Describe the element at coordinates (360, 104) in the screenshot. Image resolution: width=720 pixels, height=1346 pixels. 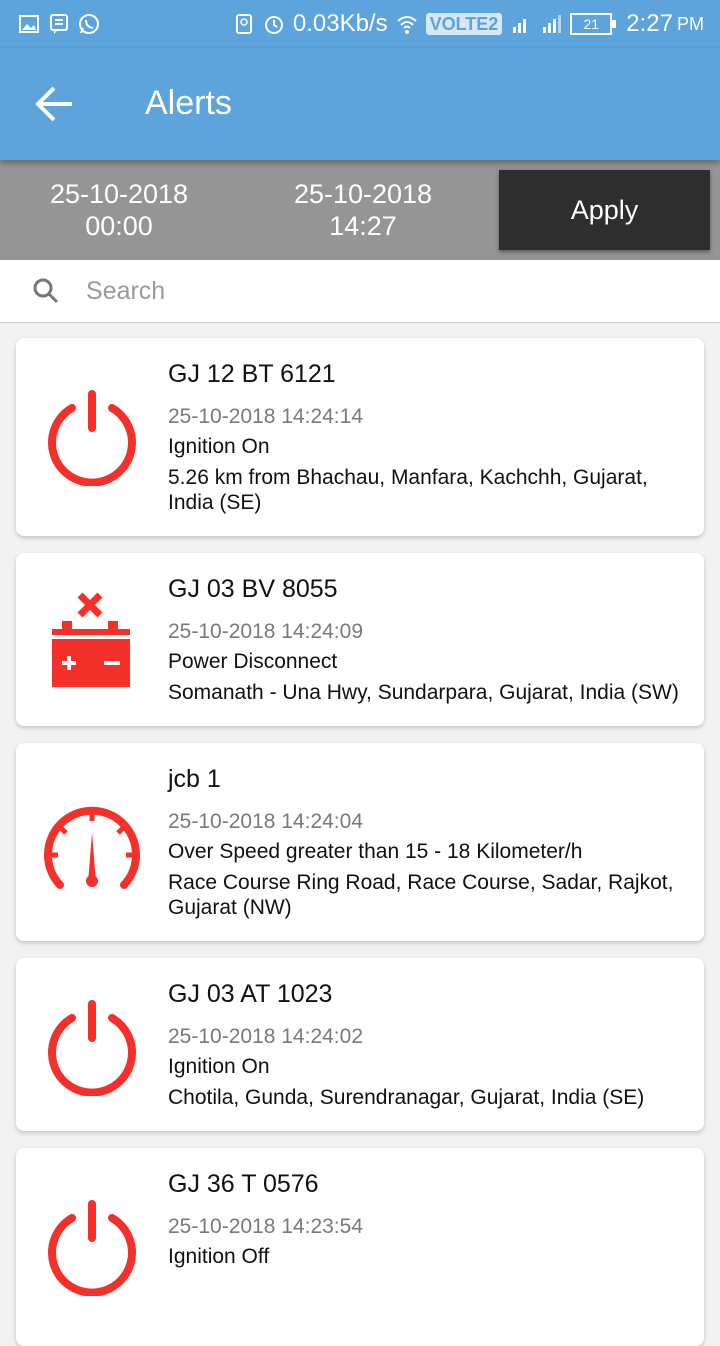
I see `app-bar: Alerts` at that location.